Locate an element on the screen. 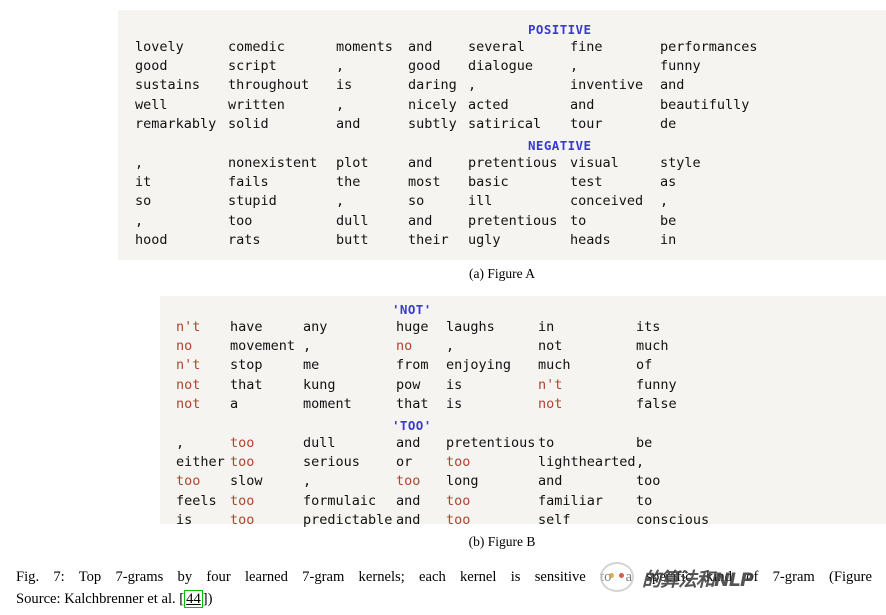 The width and height of the screenshot is (886, 615). ngram-word: huge is located at coordinates (412, 327).